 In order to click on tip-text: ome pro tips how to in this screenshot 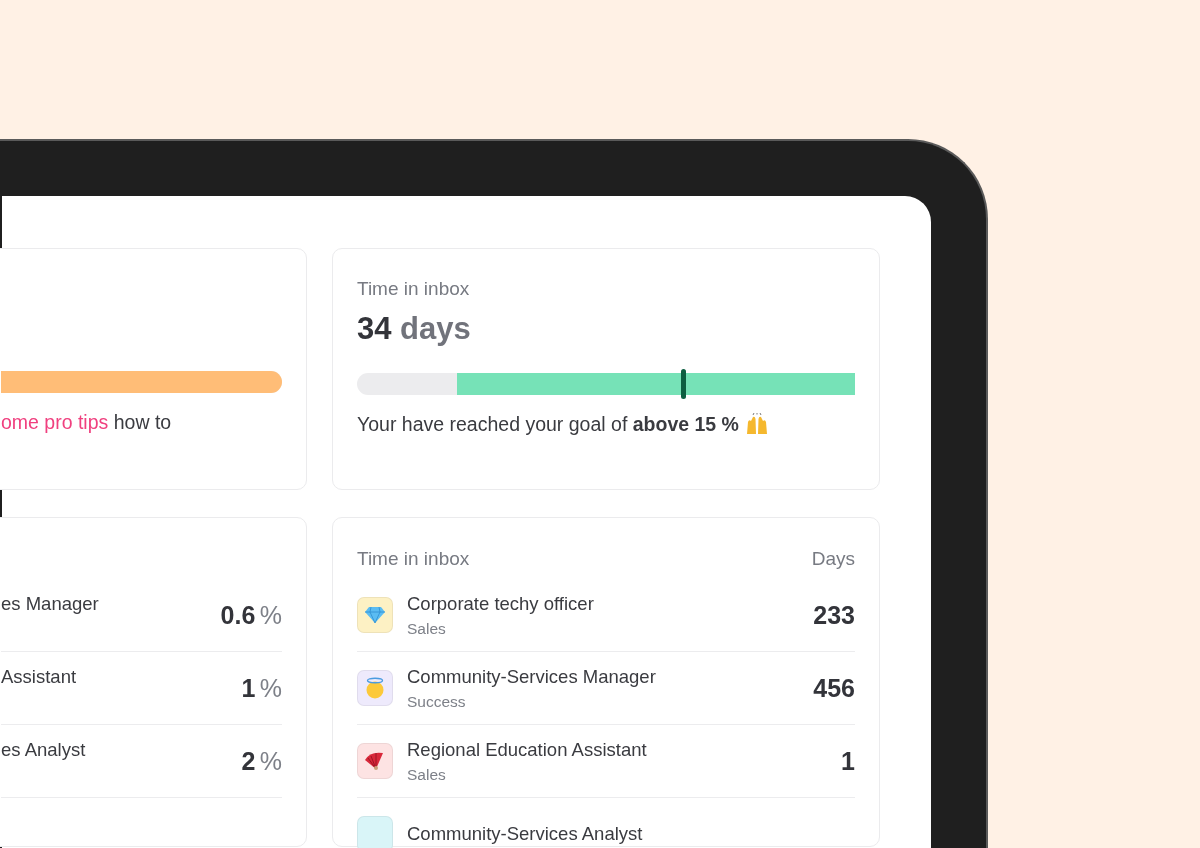, I will do `click(87, 422)`.